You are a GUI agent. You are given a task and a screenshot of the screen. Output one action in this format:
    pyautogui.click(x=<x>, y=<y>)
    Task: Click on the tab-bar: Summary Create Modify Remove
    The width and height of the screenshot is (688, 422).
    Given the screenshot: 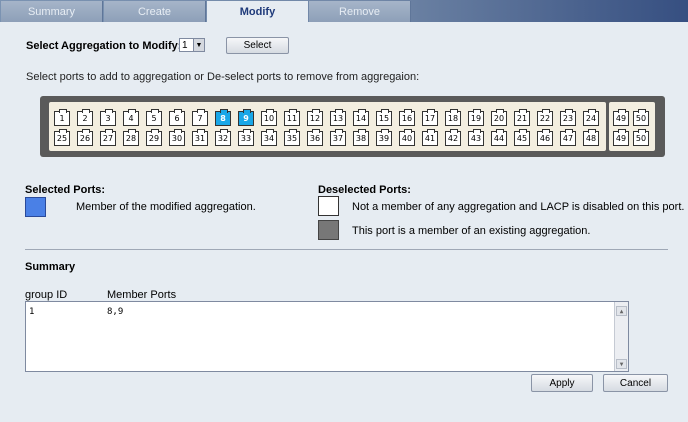 What is the action you would take?
    pyautogui.click(x=344, y=11)
    